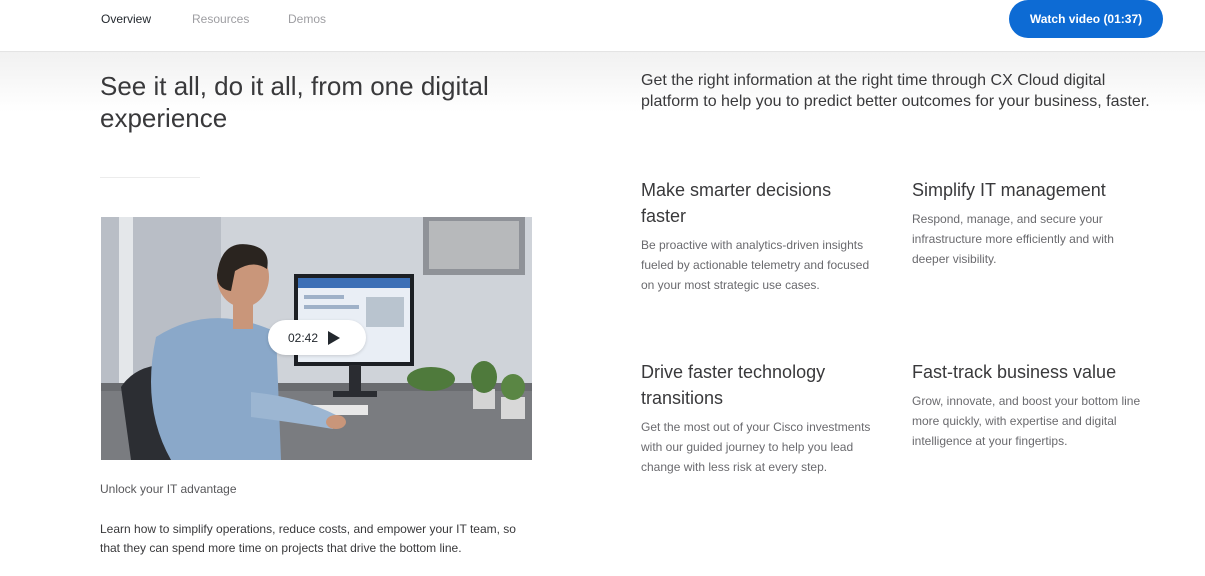 The image size is (1205, 576). What do you see at coordinates (1009, 190) in the screenshot?
I see `feature-title: Simplify IT management` at bounding box center [1009, 190].